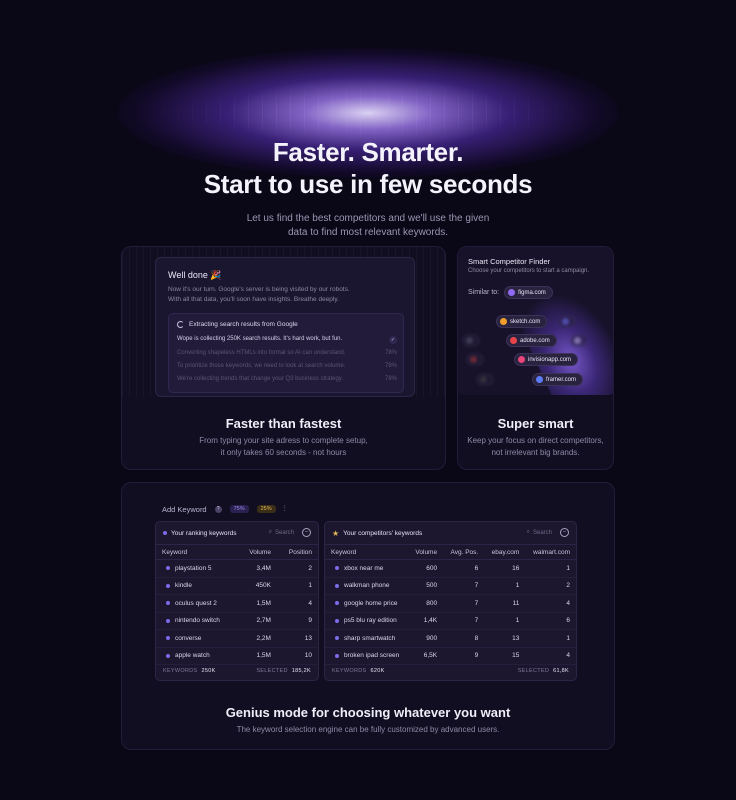 The image size is (736, 800). What do you see at coordinates (370, 621) in the screenshot?
I see `keyword-text: ps5 blu ray edition` at bounding box center [370, 621].